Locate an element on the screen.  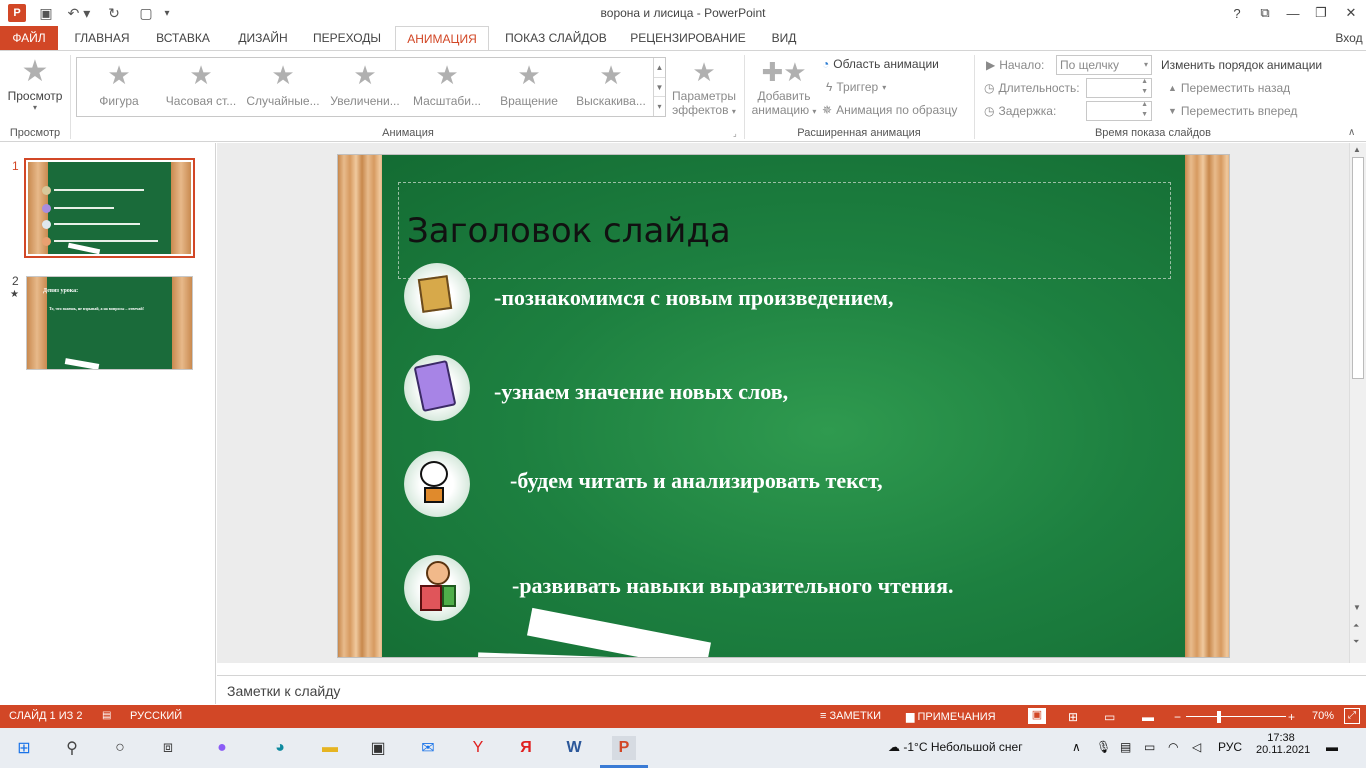
tab-slideshow: ПОКАЗ СЛАЙДОВ is located at coordinates (556, 38).